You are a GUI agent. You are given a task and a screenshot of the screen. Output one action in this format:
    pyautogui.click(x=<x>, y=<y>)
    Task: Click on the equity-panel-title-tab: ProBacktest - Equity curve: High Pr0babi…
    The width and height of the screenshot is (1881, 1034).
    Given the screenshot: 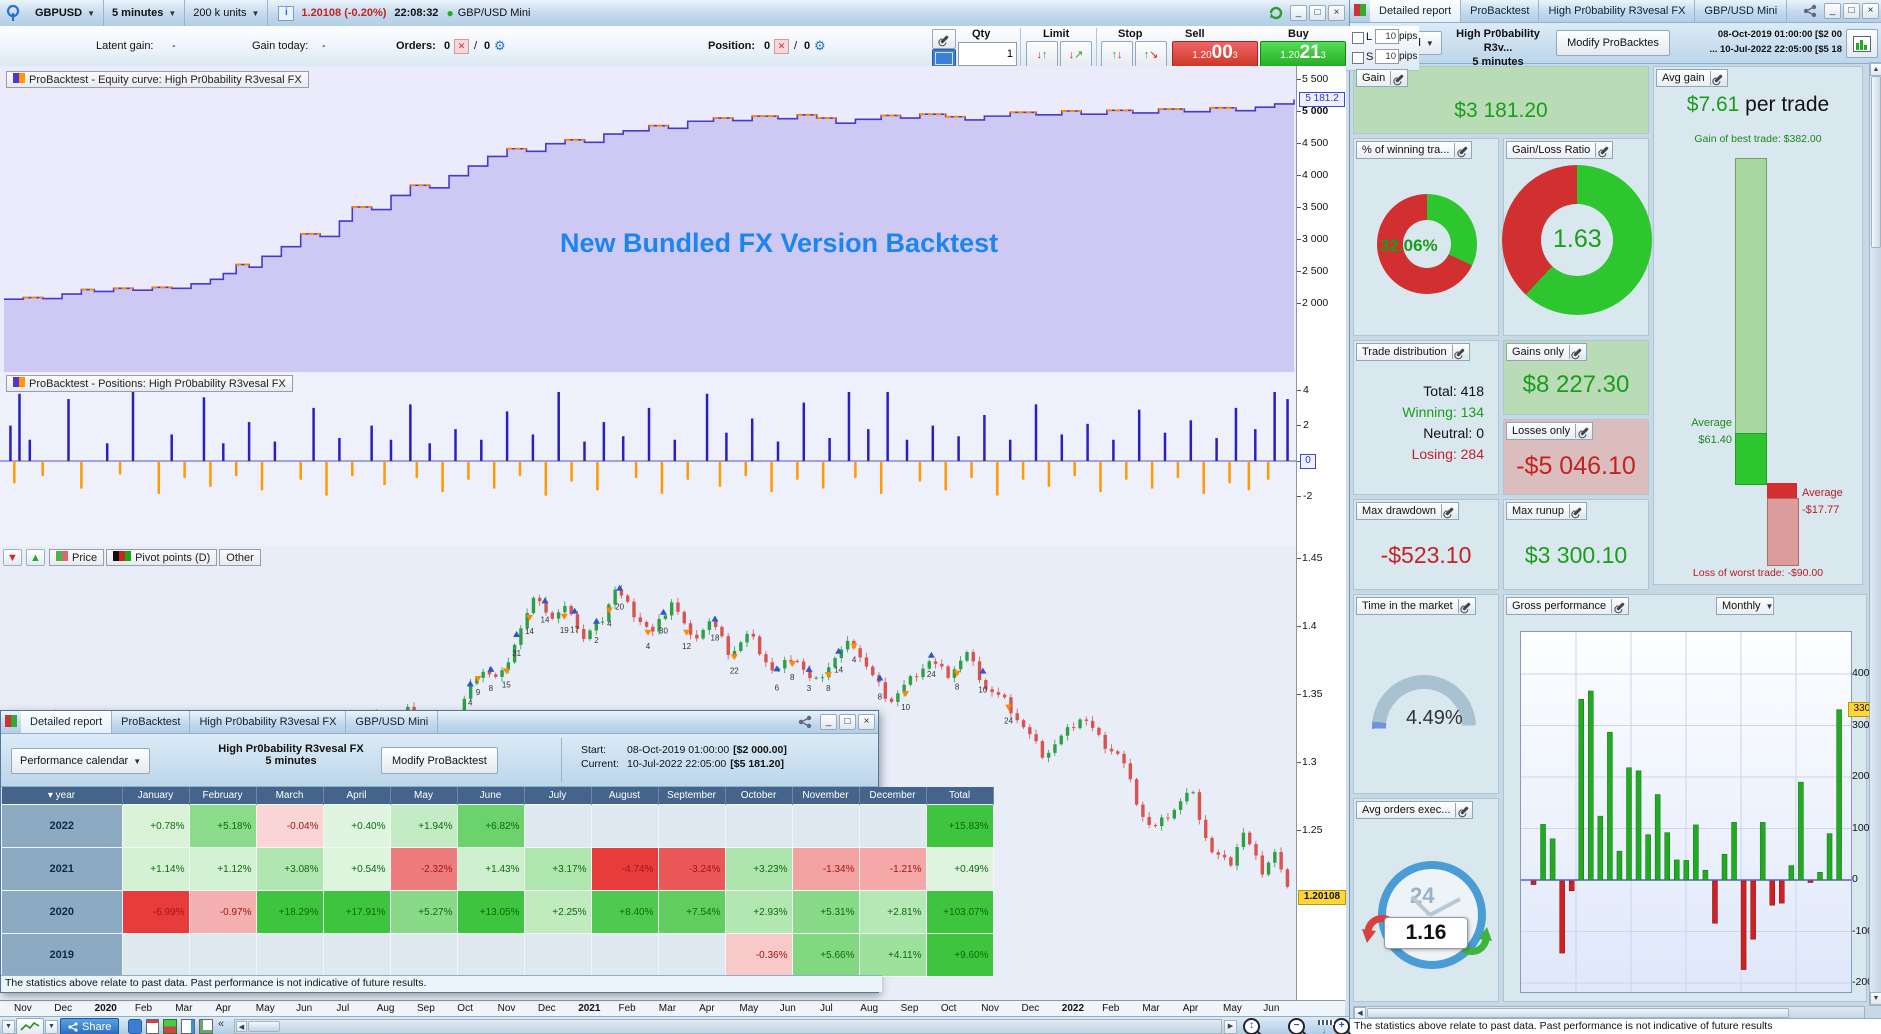 What is the action you would take?
    pyautogui.click(x=157, y=79)
    